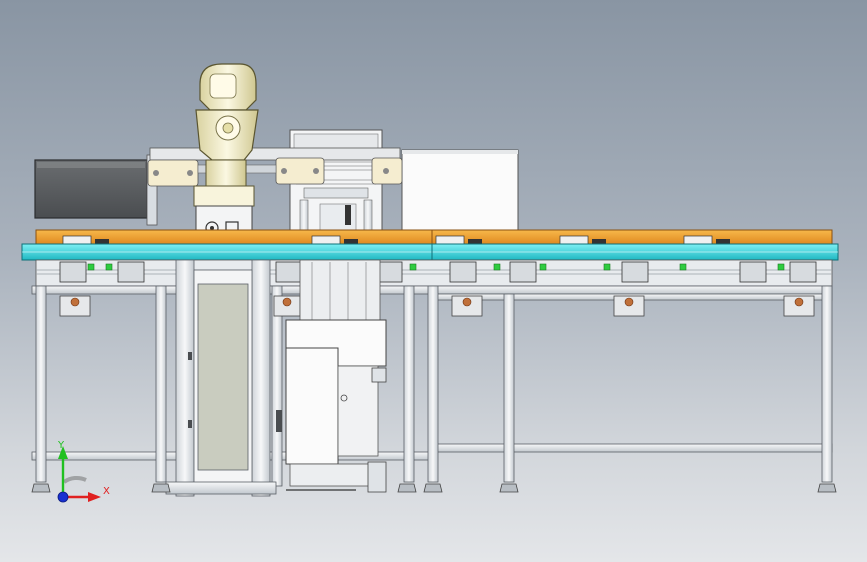  Describe the element at coordinates (434, 237) in the screenshot. I see `conveyor-belt` at that location.